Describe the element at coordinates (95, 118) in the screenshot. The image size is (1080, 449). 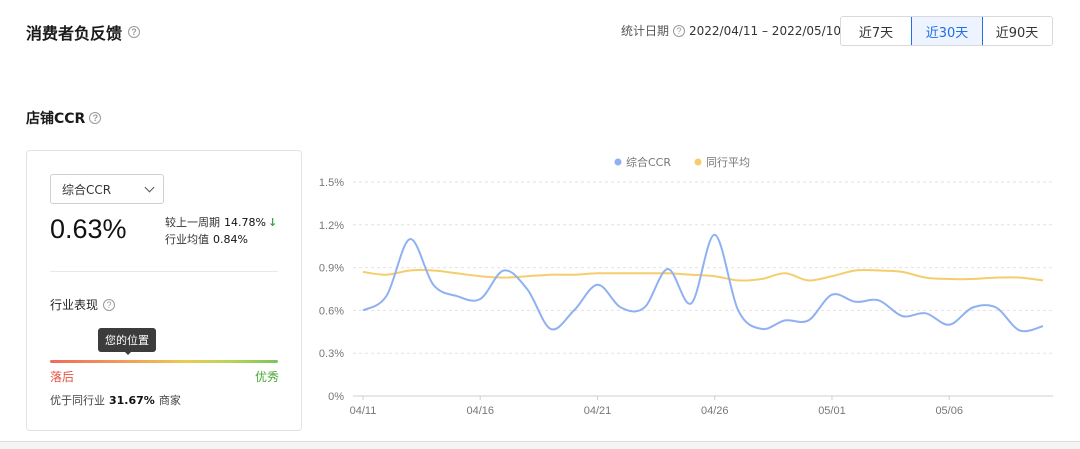
I see `section-help-icon: ?` at that location.